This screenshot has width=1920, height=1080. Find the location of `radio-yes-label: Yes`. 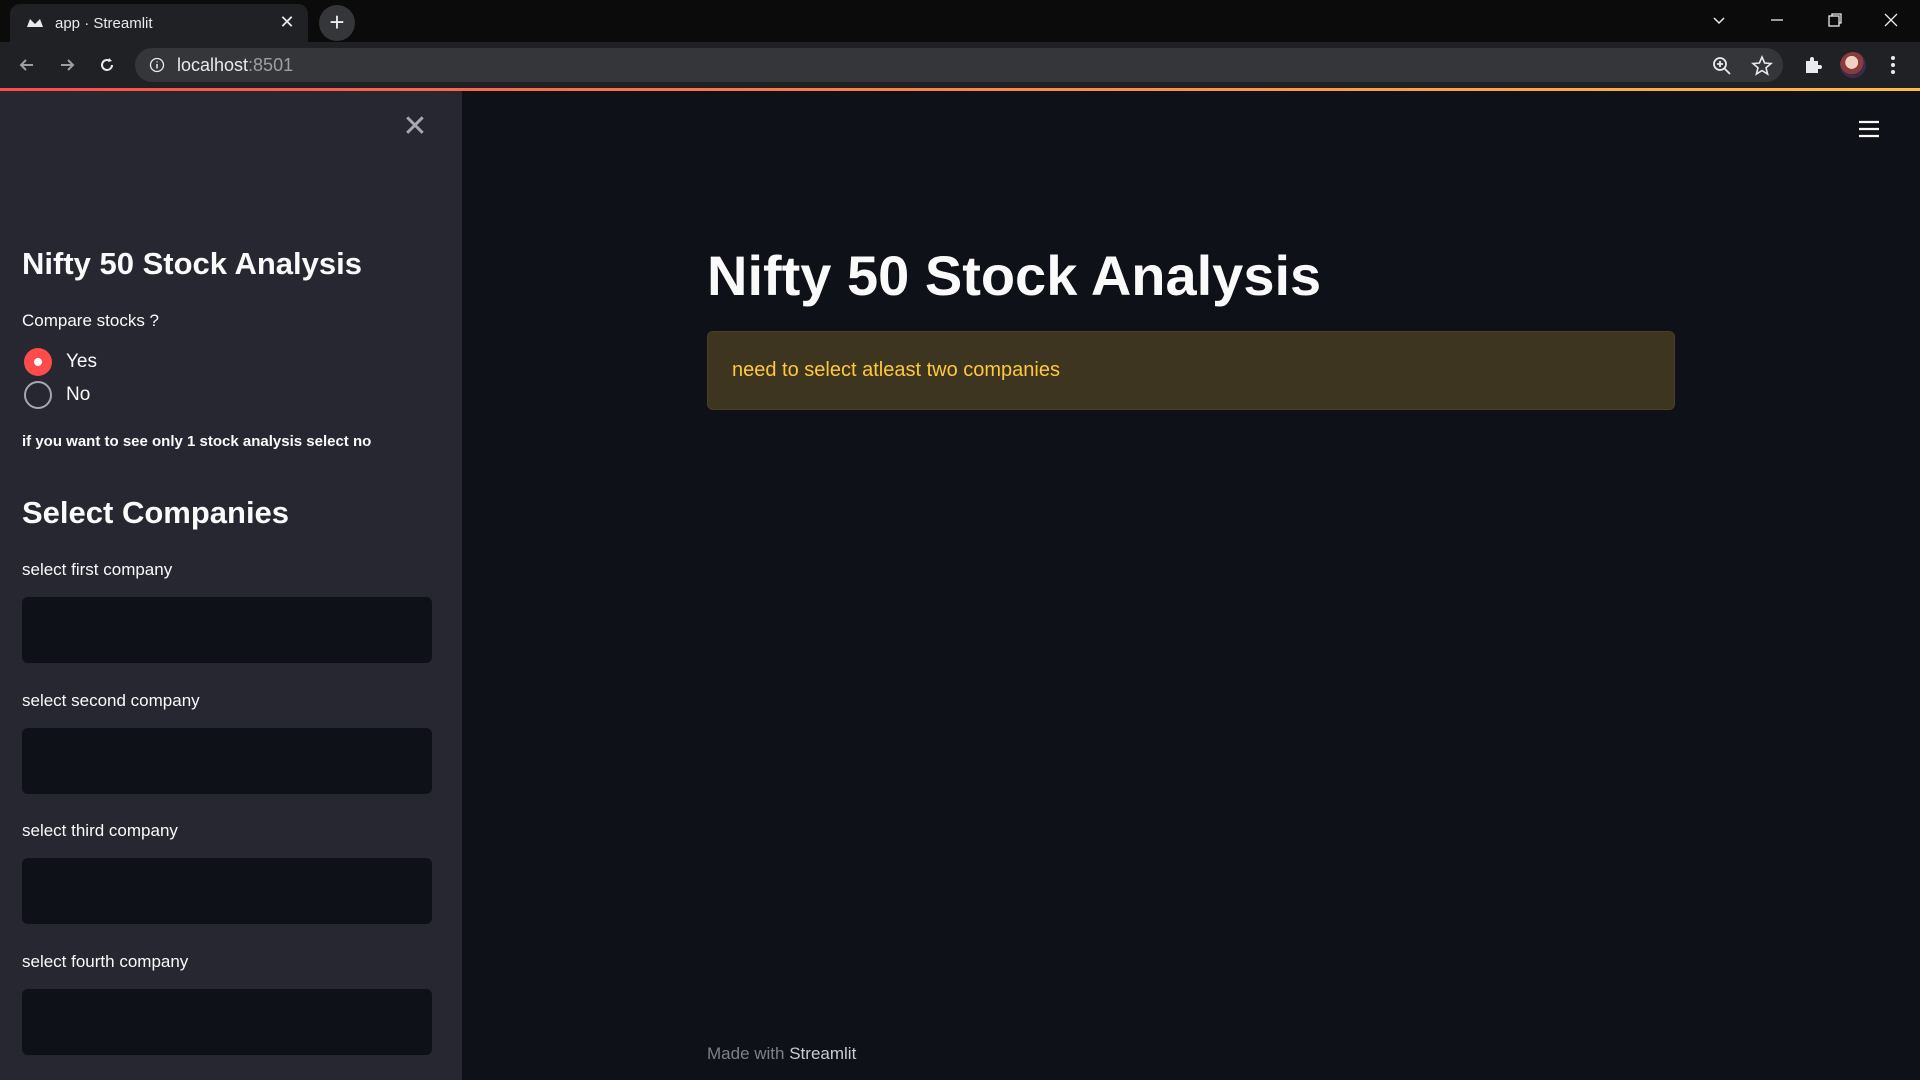

radio-yes-label: Yes is located at coordinates (81, 362).